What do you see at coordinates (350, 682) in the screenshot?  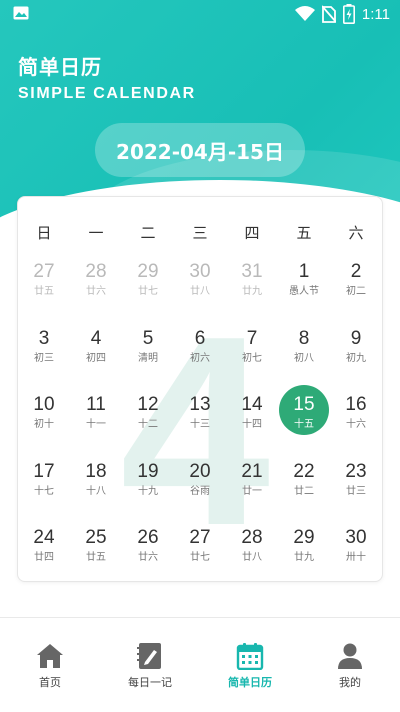 I see `nav-label-profile: 我的` at bounding box center [350, 682].